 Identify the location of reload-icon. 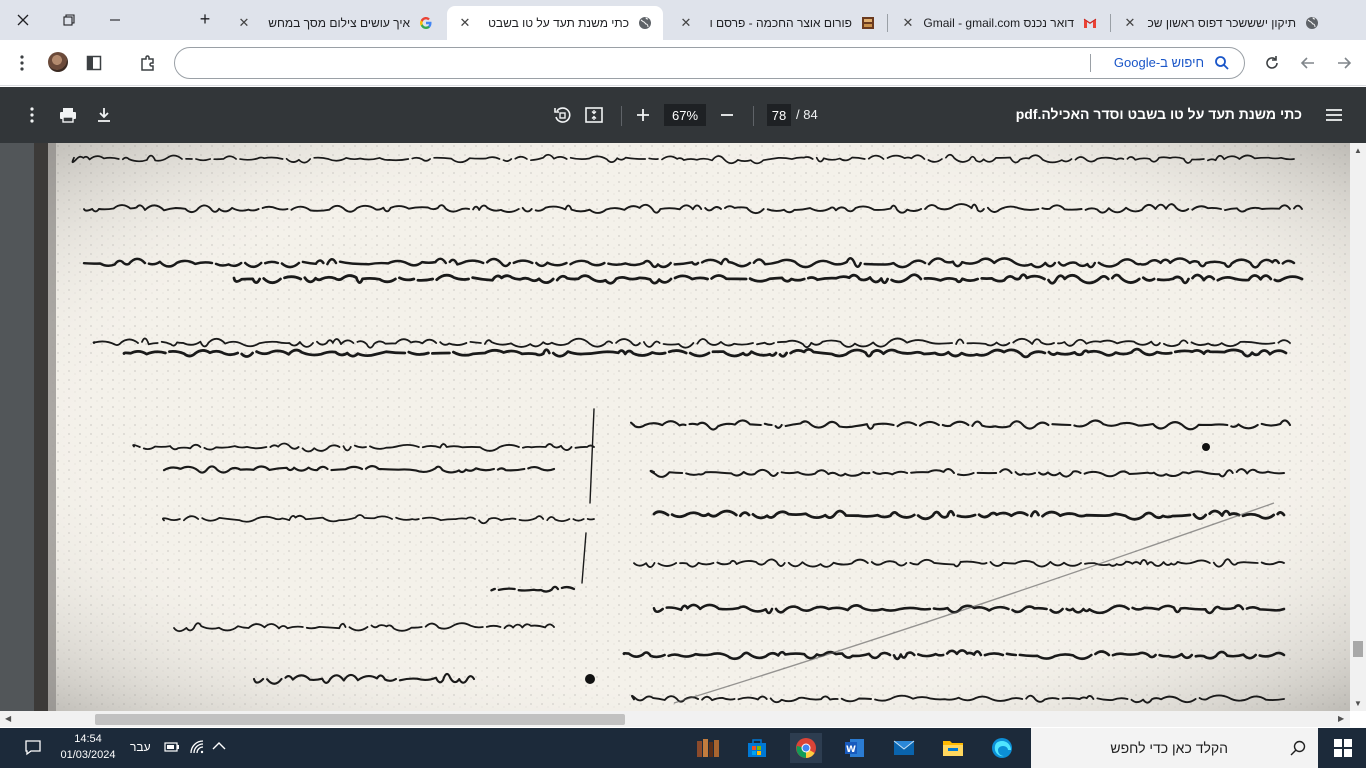
(1272, 62).